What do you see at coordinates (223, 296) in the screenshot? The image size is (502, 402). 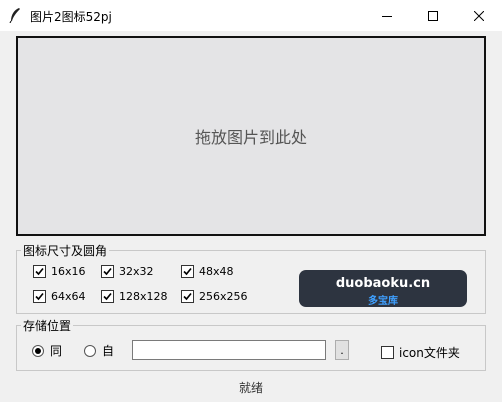 I see `checkbox-label: 256x256` at bounding box center [223, 296].